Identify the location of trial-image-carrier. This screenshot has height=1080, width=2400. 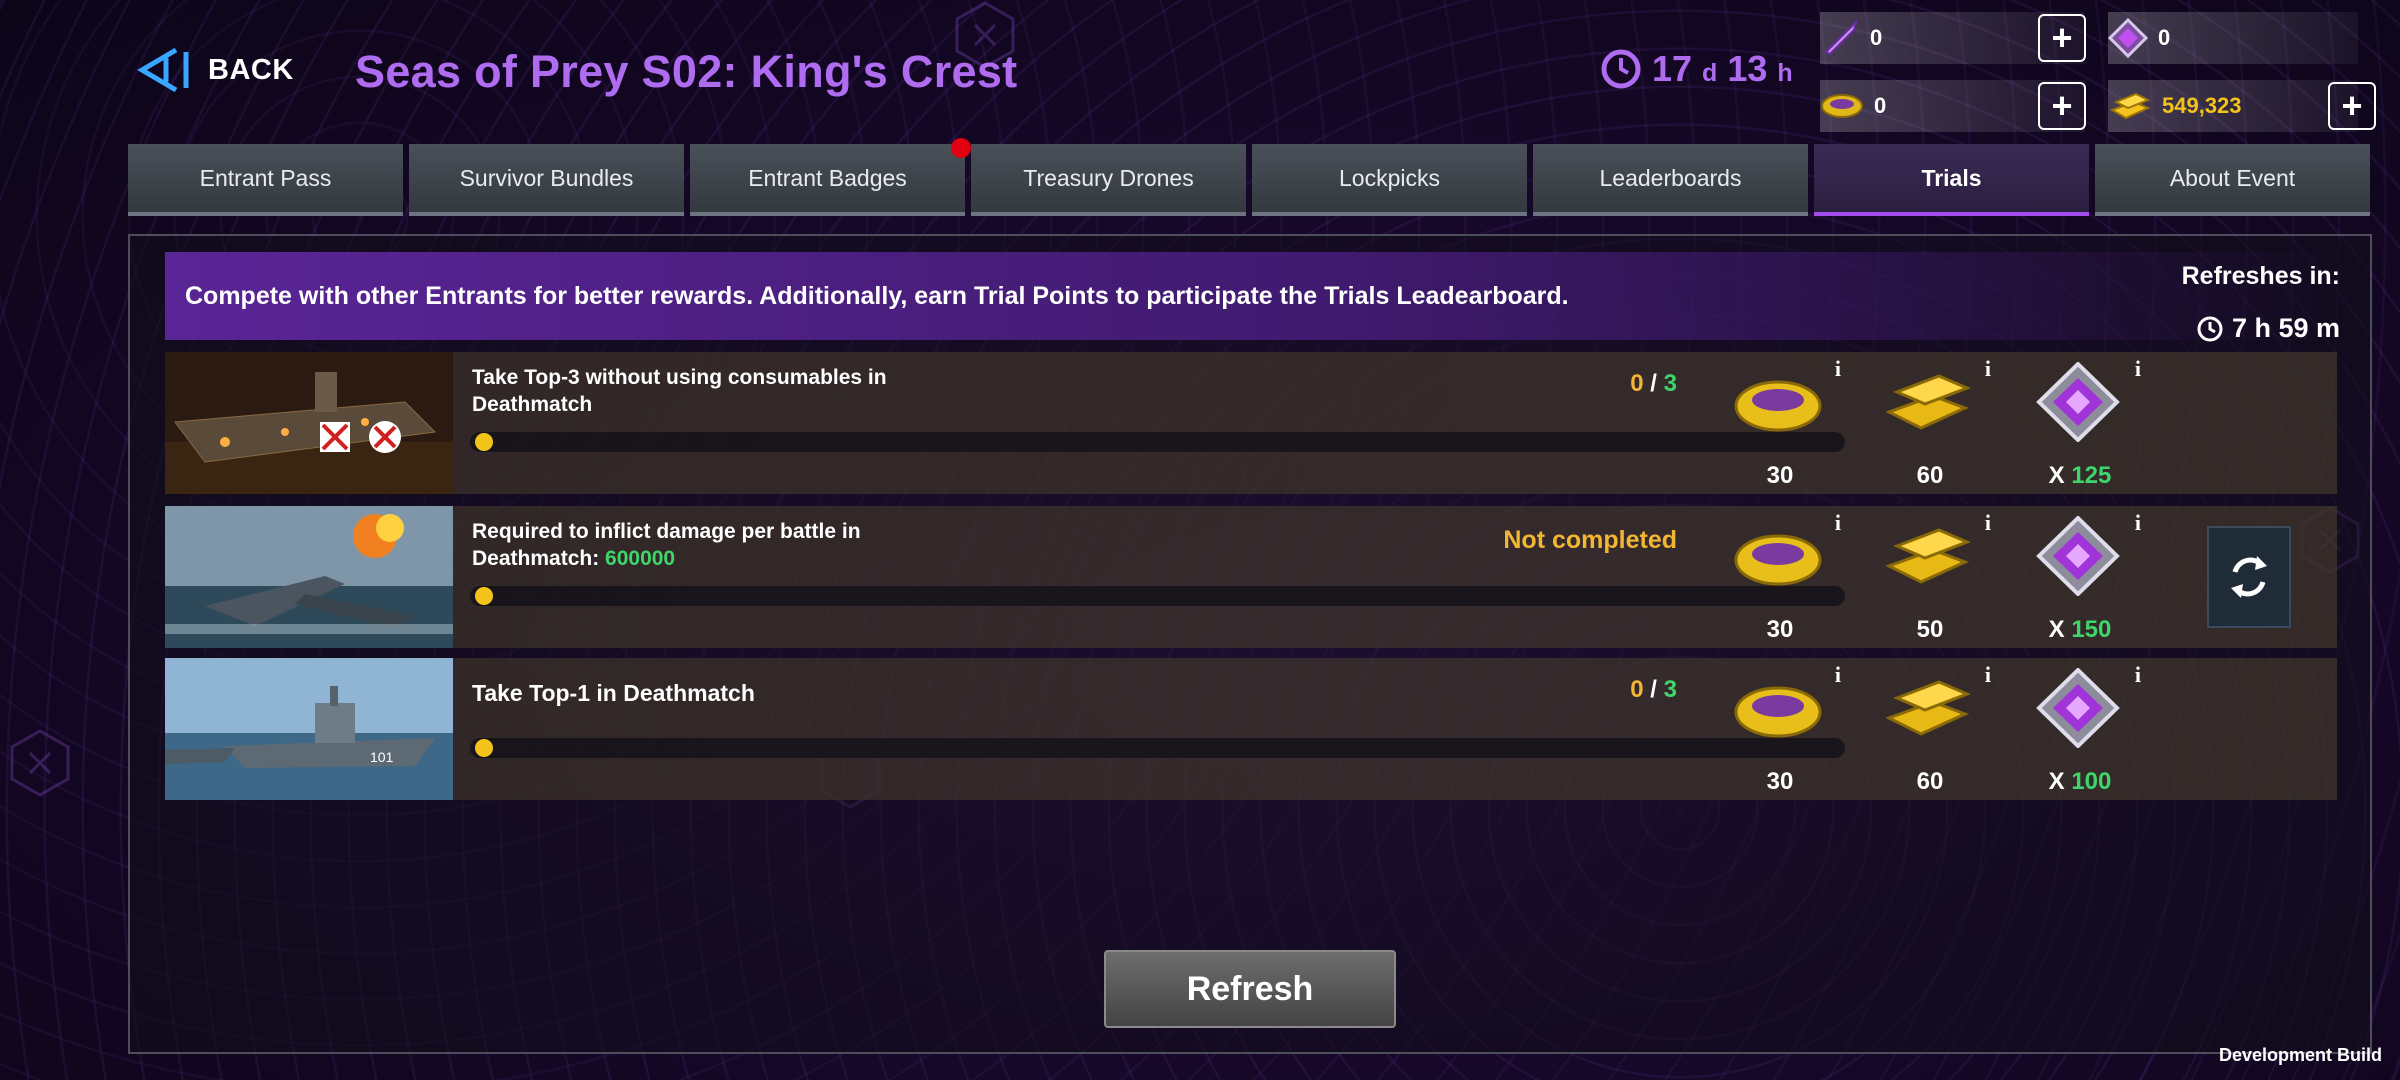
(309, 423).